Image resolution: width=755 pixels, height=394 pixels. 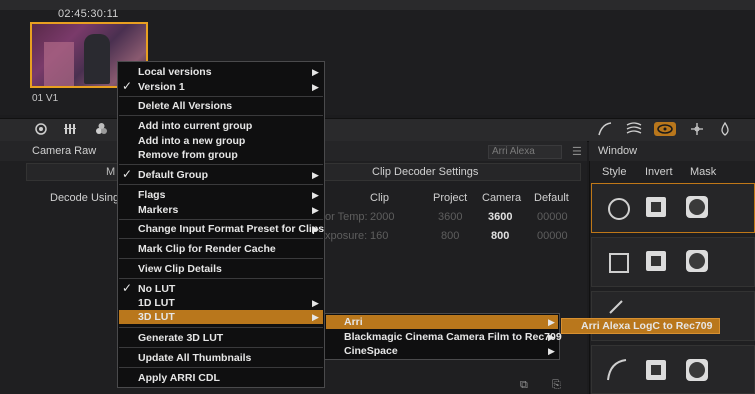 What do you see at coordinates (156, 317) in the screenshot?
I see `menu-item-3d-lut: 3D LUT` at bounding box center [156, 317].